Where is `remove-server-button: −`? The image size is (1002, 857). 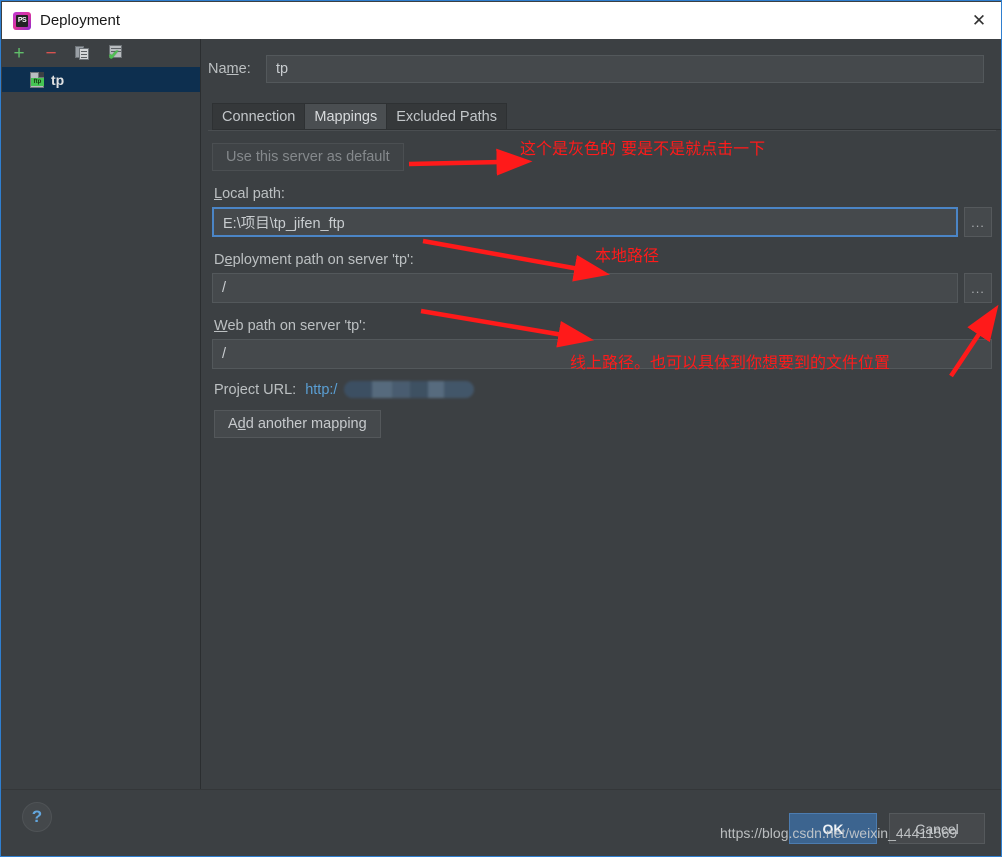 remove-server-button: − is located at coordinates (51, 53).